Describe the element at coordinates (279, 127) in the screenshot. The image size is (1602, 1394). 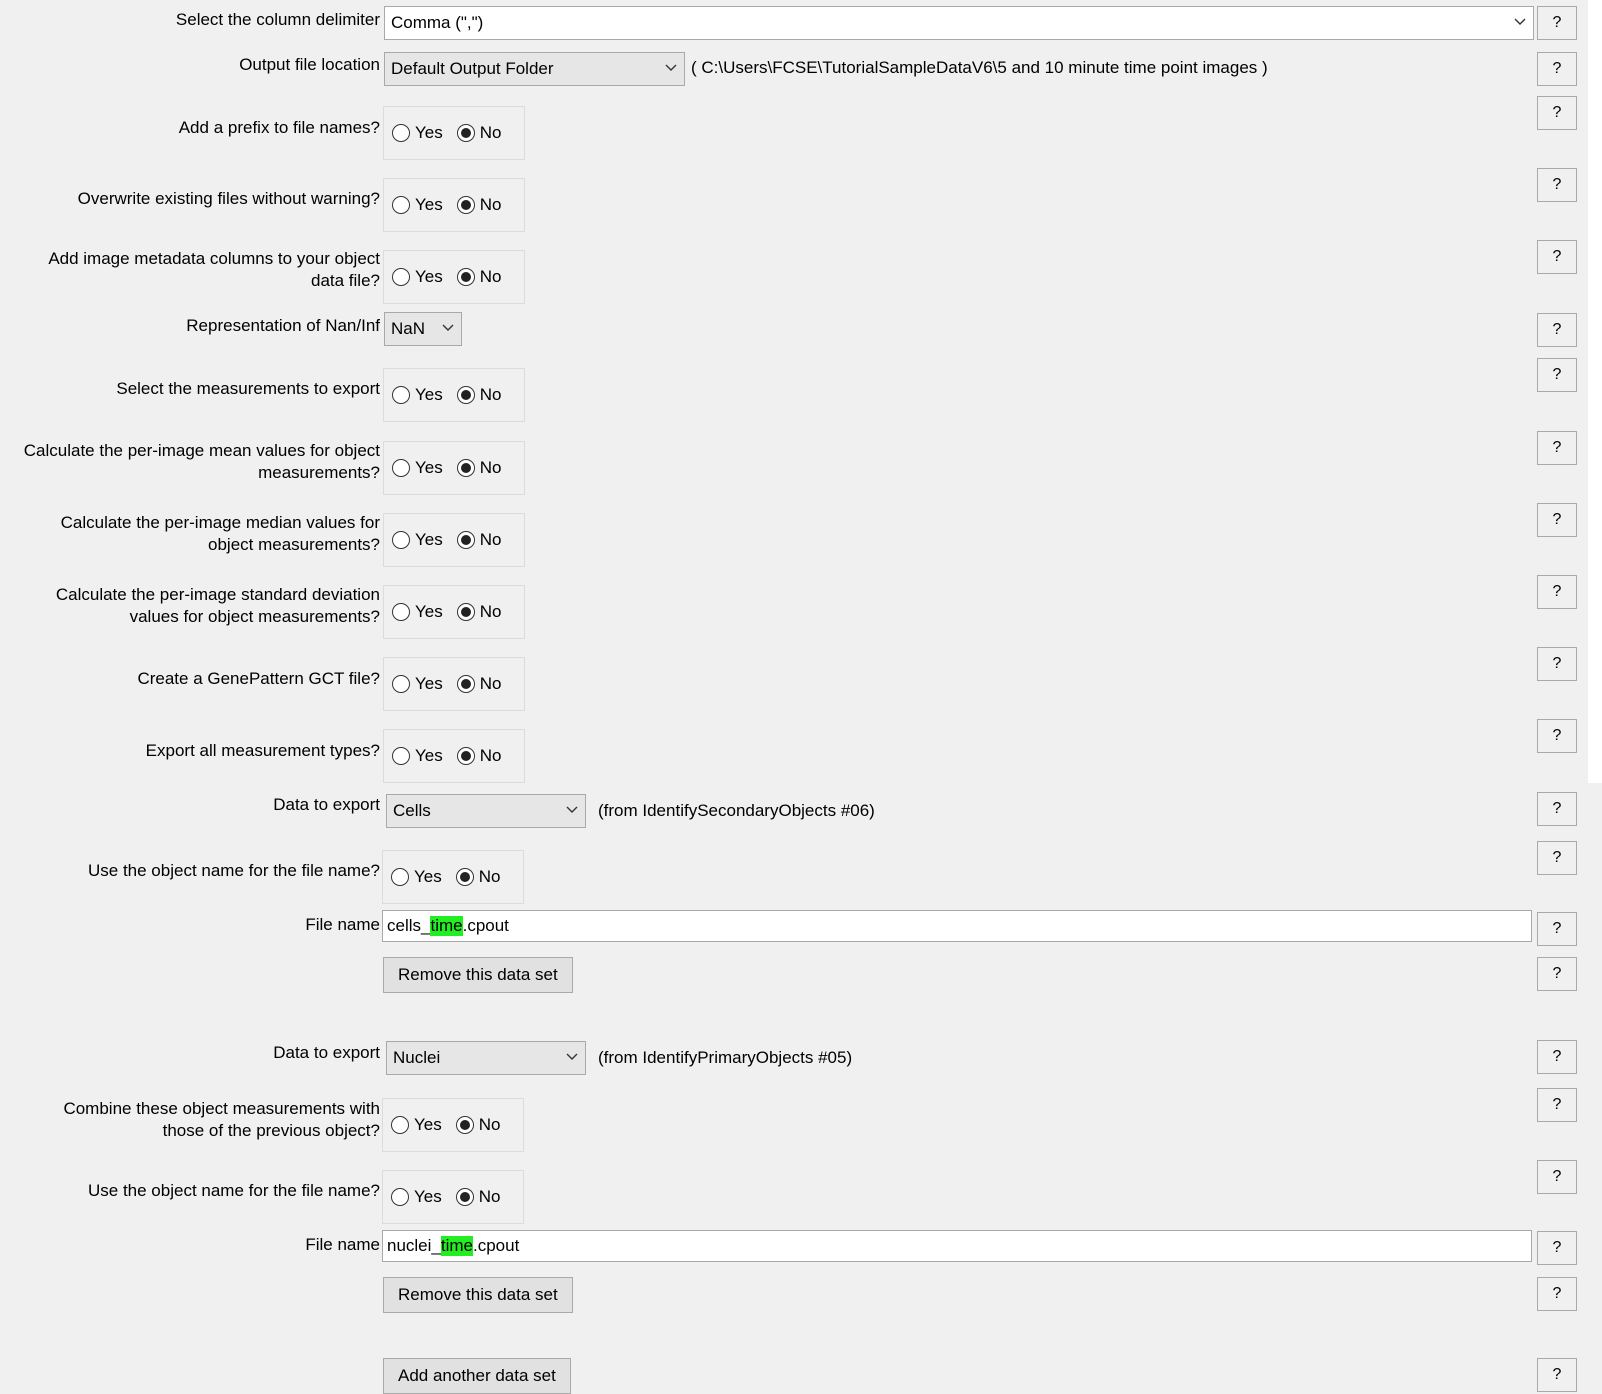
I see `setting-label: Add a prefix to file names?` at that location.